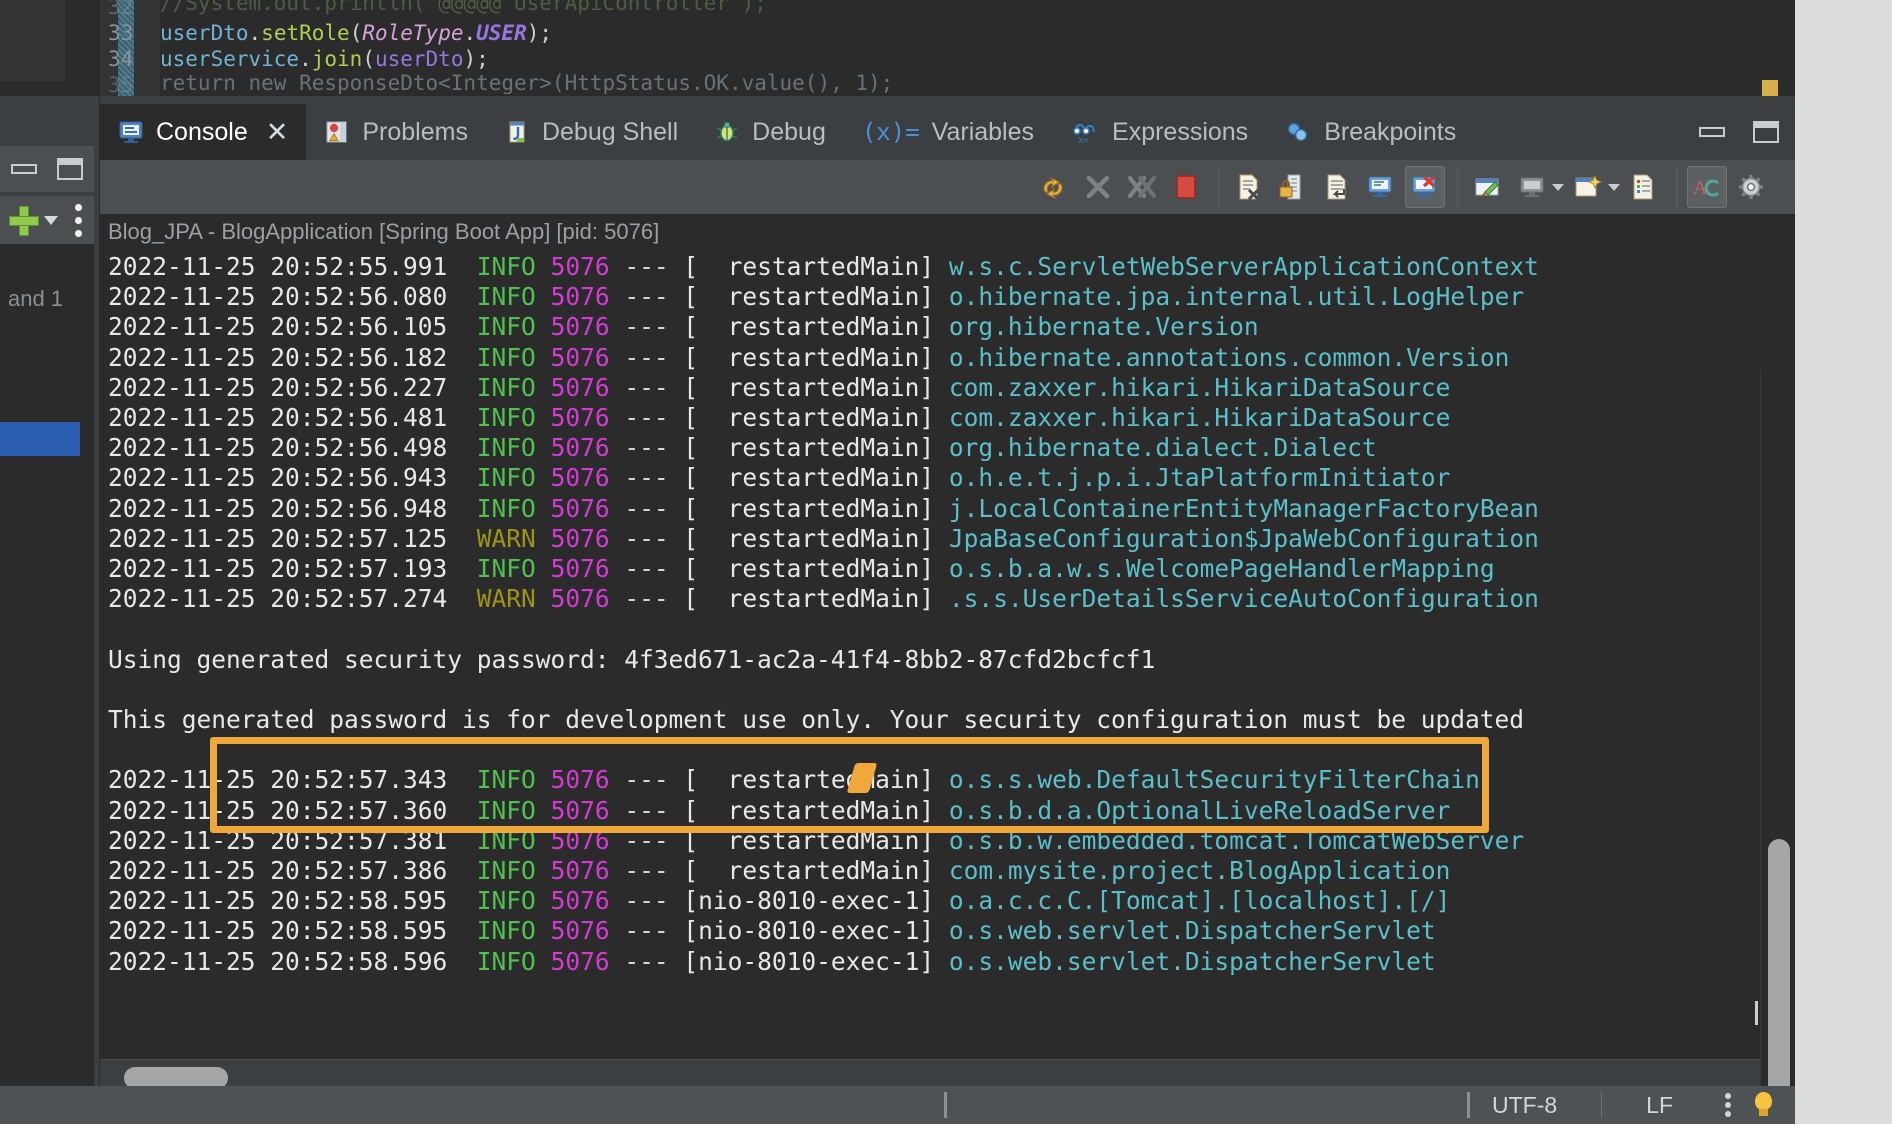 This screenshot has height=1124, width=1892. Describe the element at coordinates (1290, 187) in the screenshot. I see `document-lock-icon` at that location.